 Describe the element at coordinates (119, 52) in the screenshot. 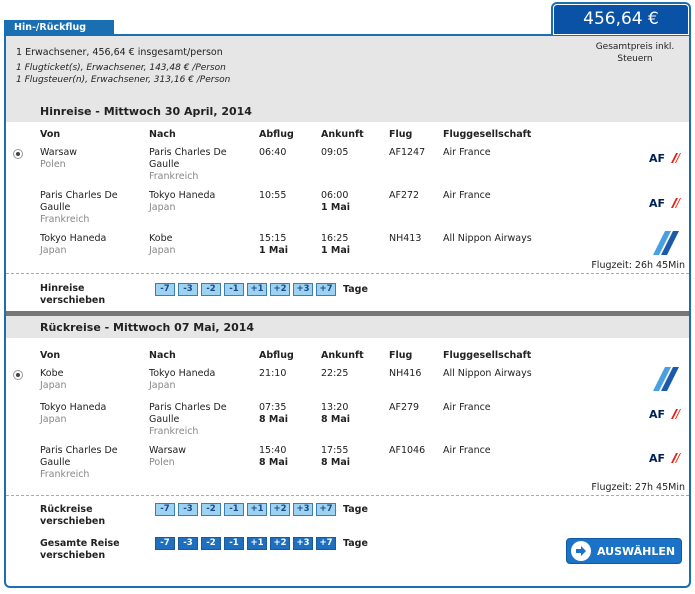

I see `summary-total-line: 1 Erwachsener, 456,64 € insgesamt/person` at that location.